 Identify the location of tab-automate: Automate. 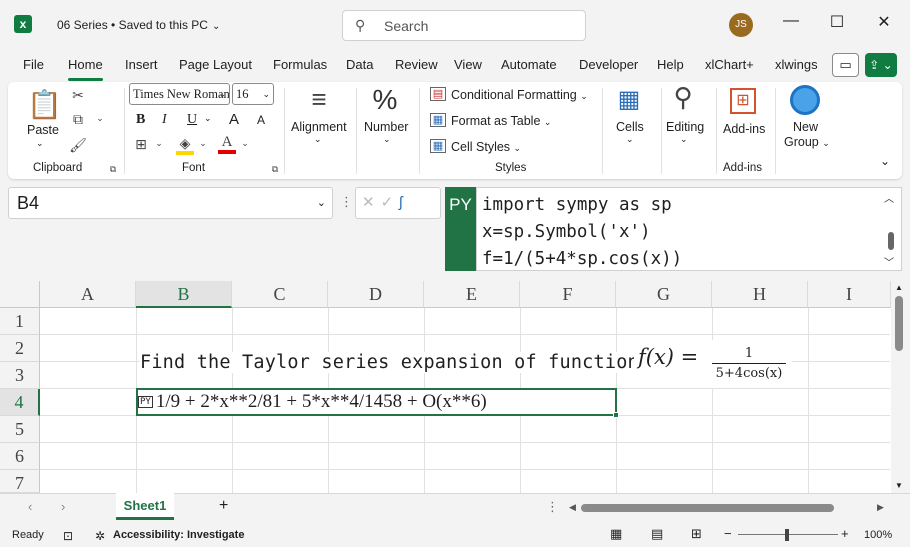
(529, 64).